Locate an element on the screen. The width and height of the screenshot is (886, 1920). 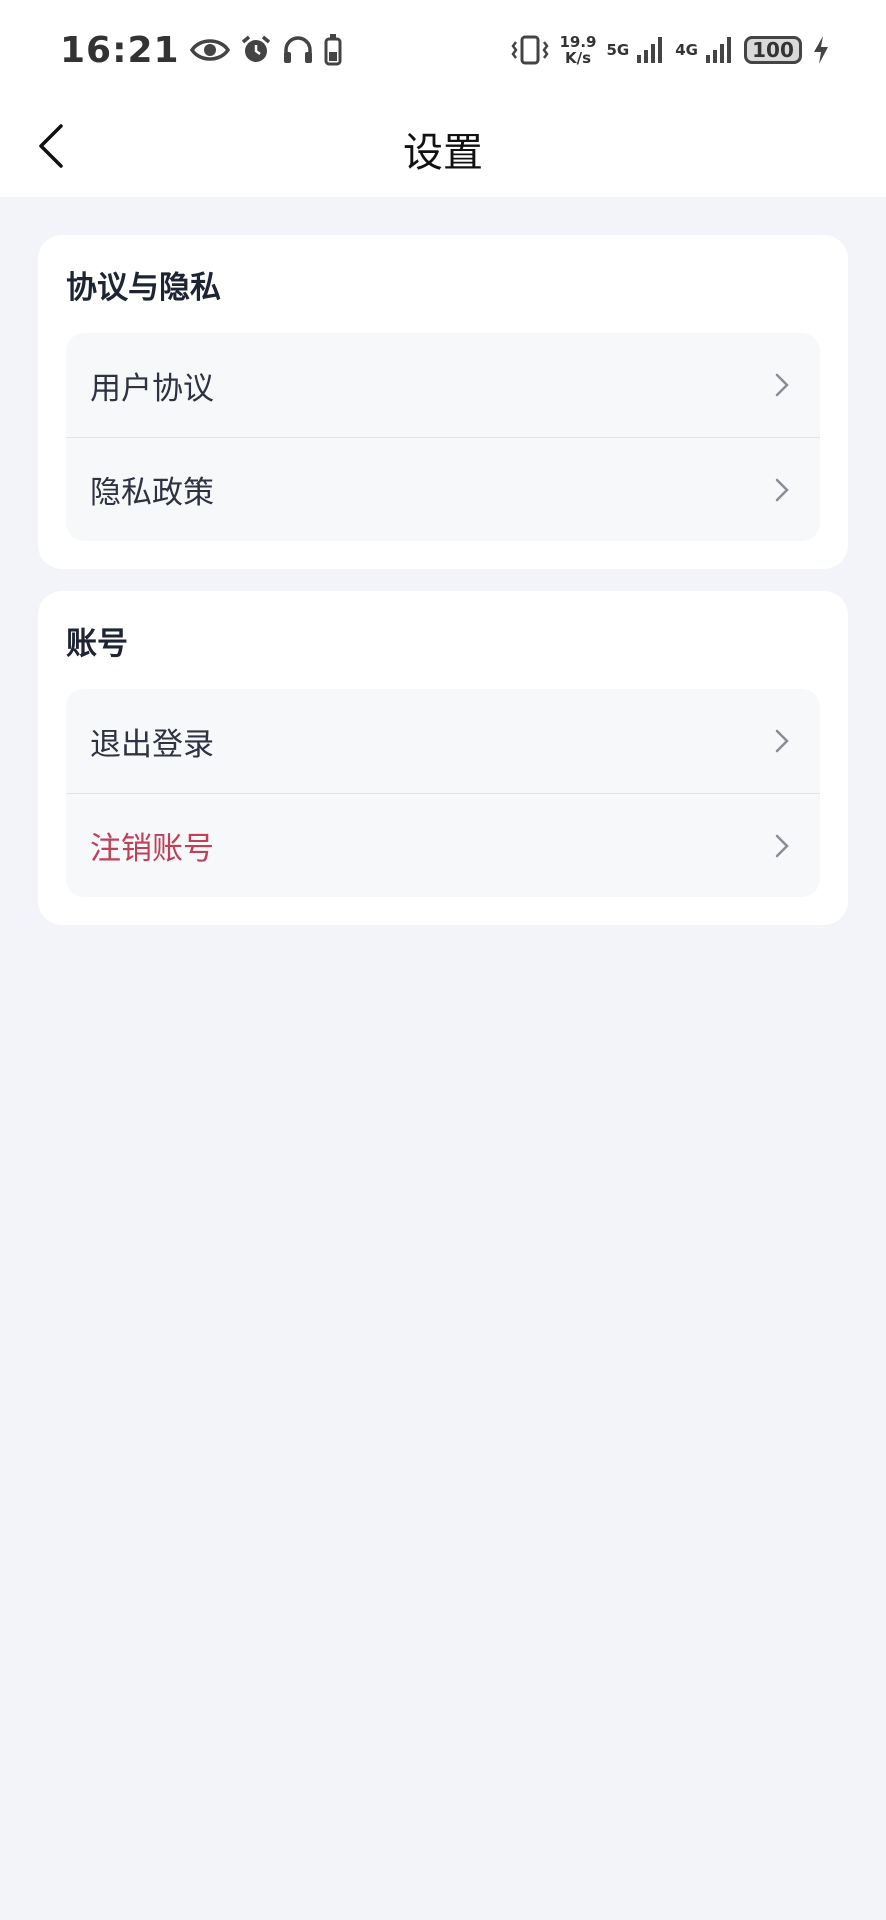
headphones-icon is located at coordinates (298, 50).